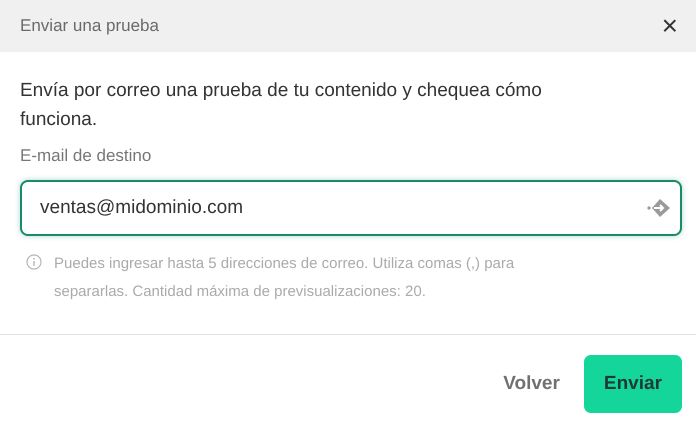 The image size is (696, 433). I want to click on description-text: Envía por correo una prueba de tu contenido y chequea cómo funciona., so click(281, 105).